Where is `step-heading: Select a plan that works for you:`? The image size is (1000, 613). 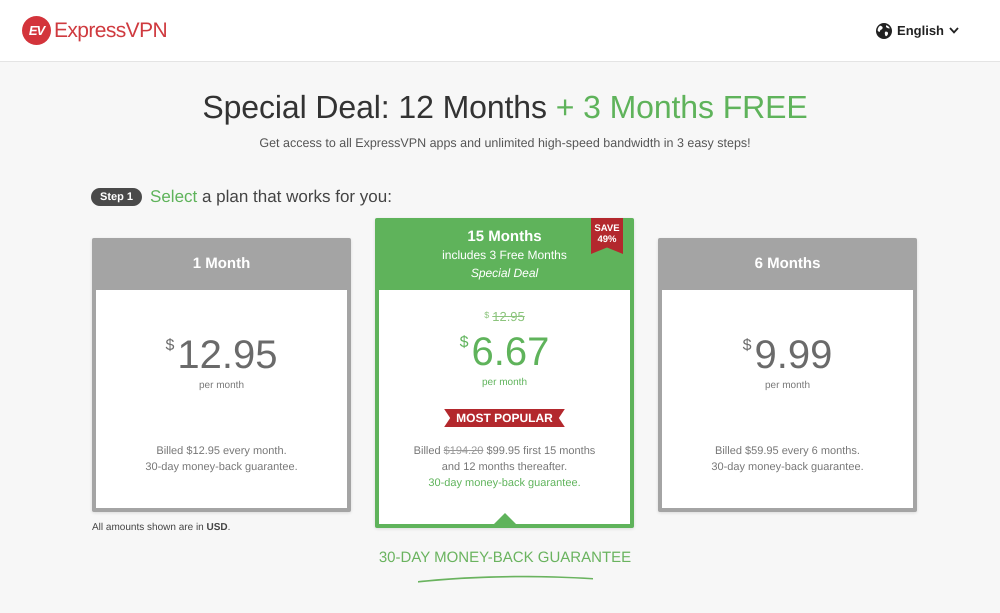
step-heading: Select a plan that works for you: is located at coordinates (271, 197).